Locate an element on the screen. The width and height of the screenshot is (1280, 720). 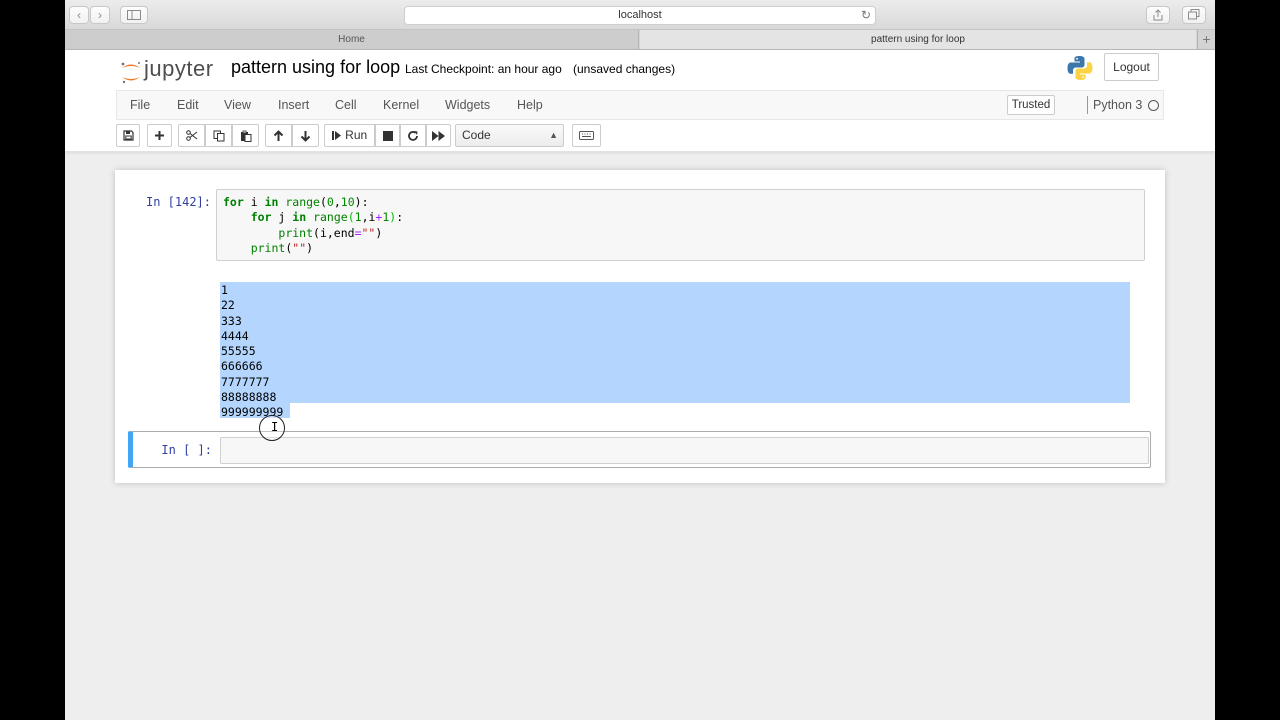
share-button is located at coordinates (1158, 15).